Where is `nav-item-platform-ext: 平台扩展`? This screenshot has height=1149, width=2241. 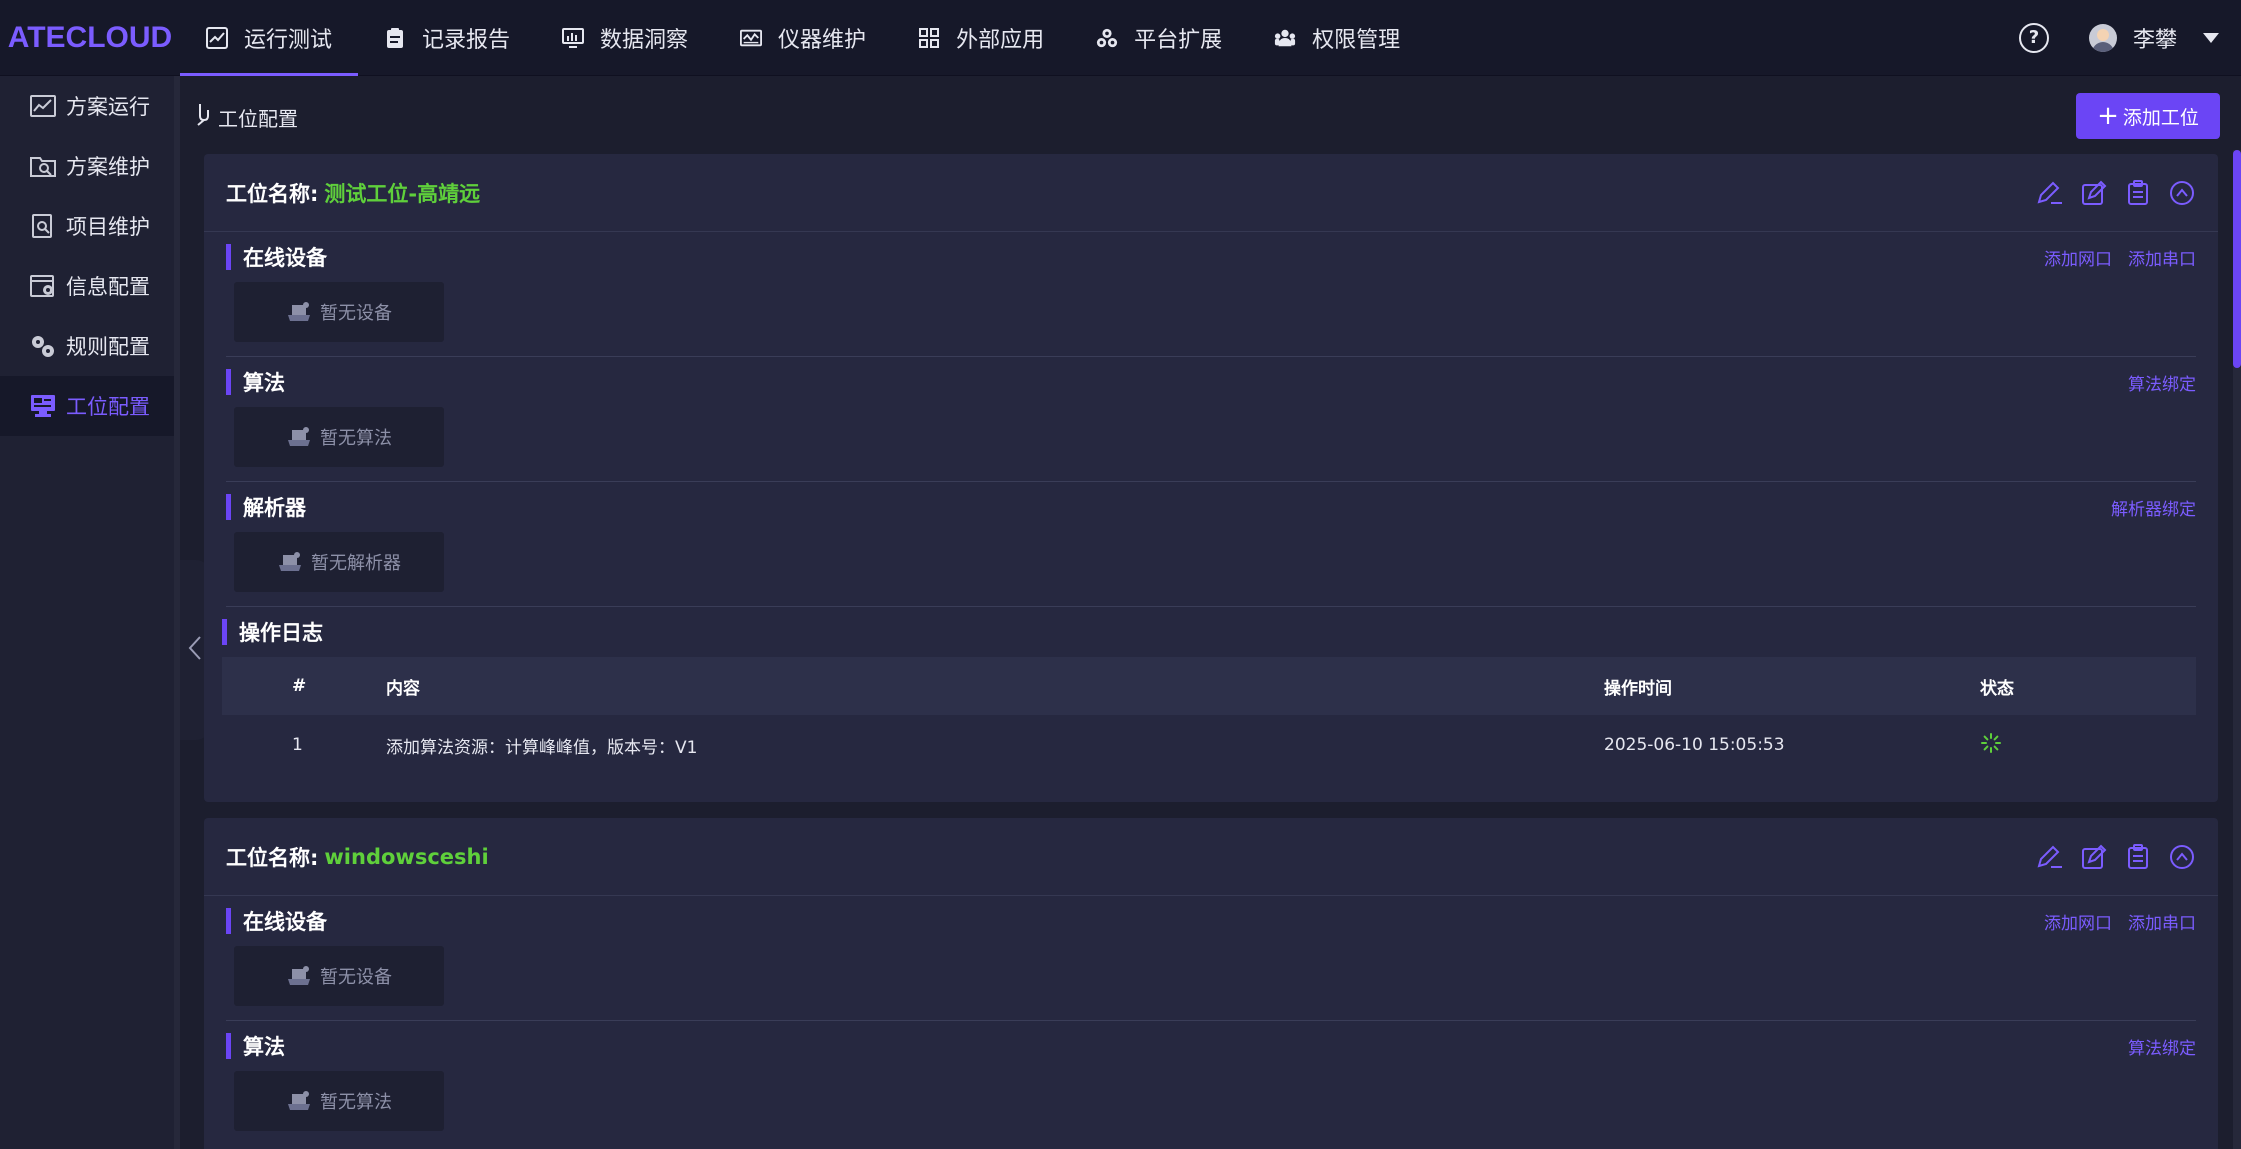 nav-item-platform-ext: 平台扩展 is located at coordinates (1159, 38).